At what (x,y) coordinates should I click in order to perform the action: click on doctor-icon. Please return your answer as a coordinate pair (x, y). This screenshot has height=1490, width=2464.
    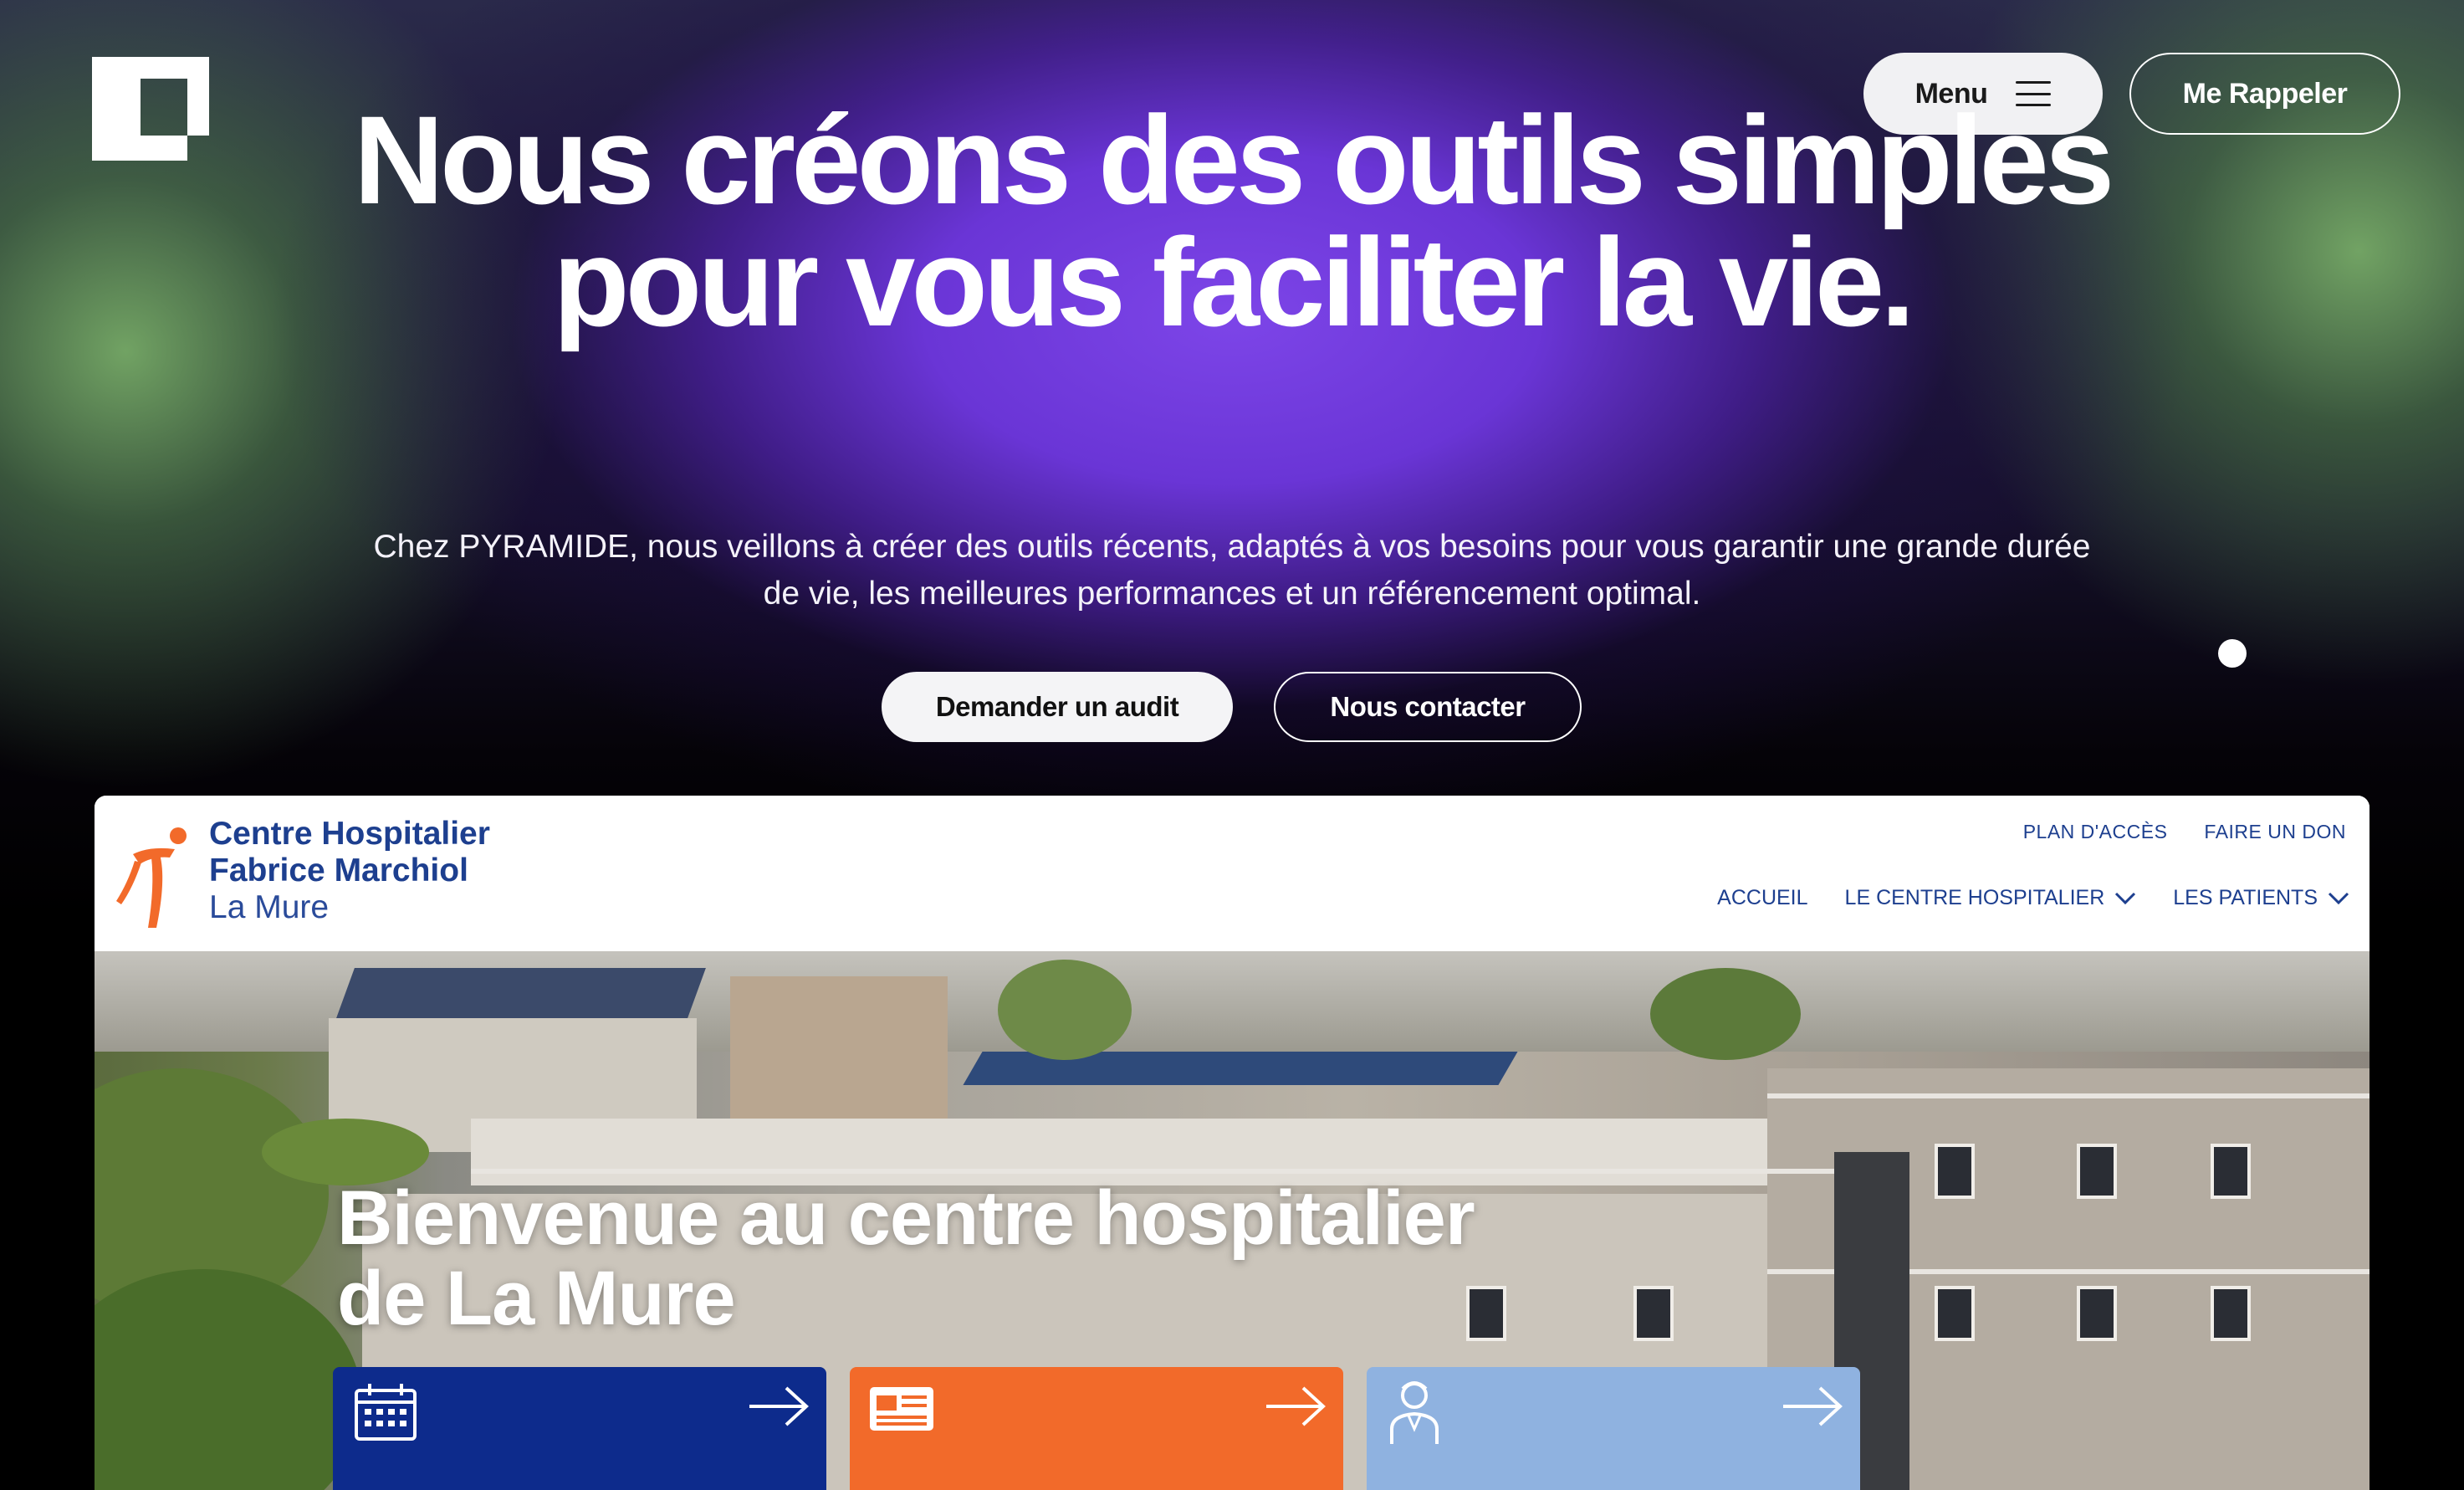
    Looking at the image, I should click on (1415, 1412).